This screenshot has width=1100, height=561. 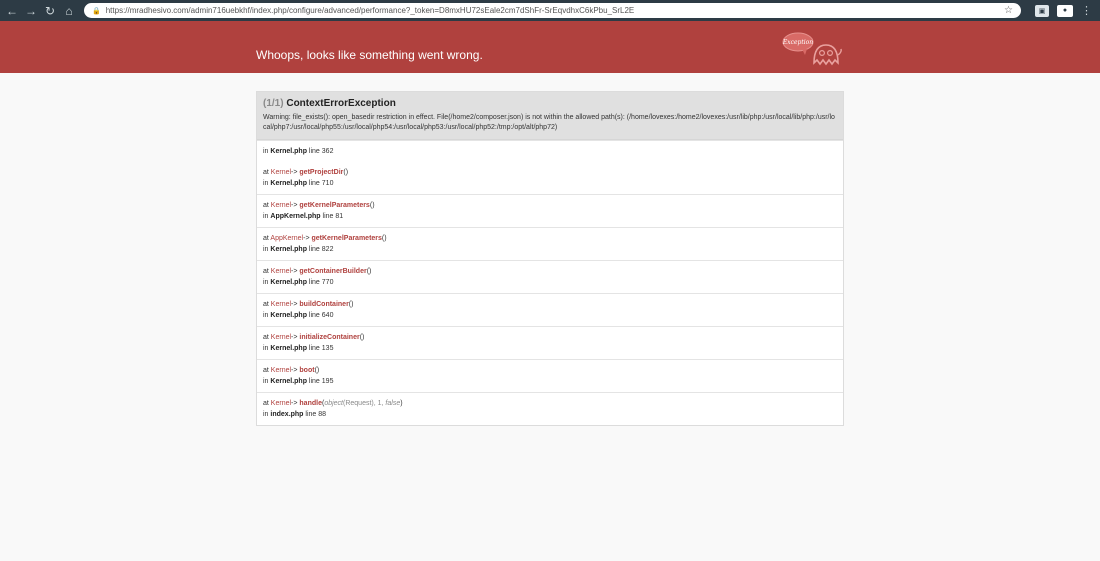 I want to click on home-icon: ⌂, so click(x=69, y=11).